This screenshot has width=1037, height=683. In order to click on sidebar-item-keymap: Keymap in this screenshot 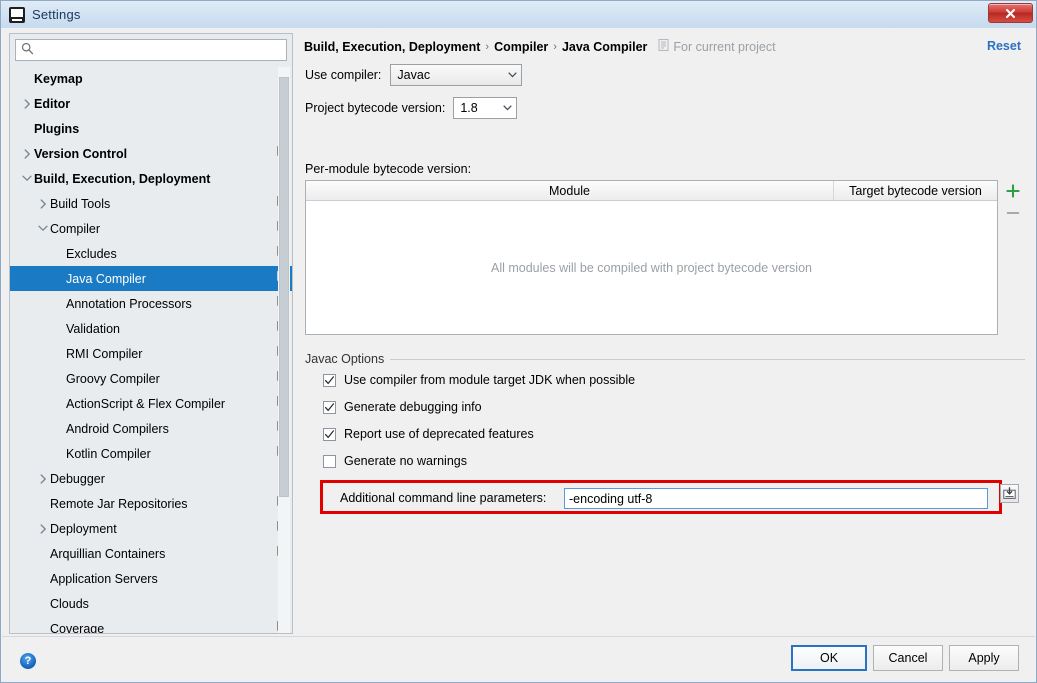, I will do `click(151, 78)`.